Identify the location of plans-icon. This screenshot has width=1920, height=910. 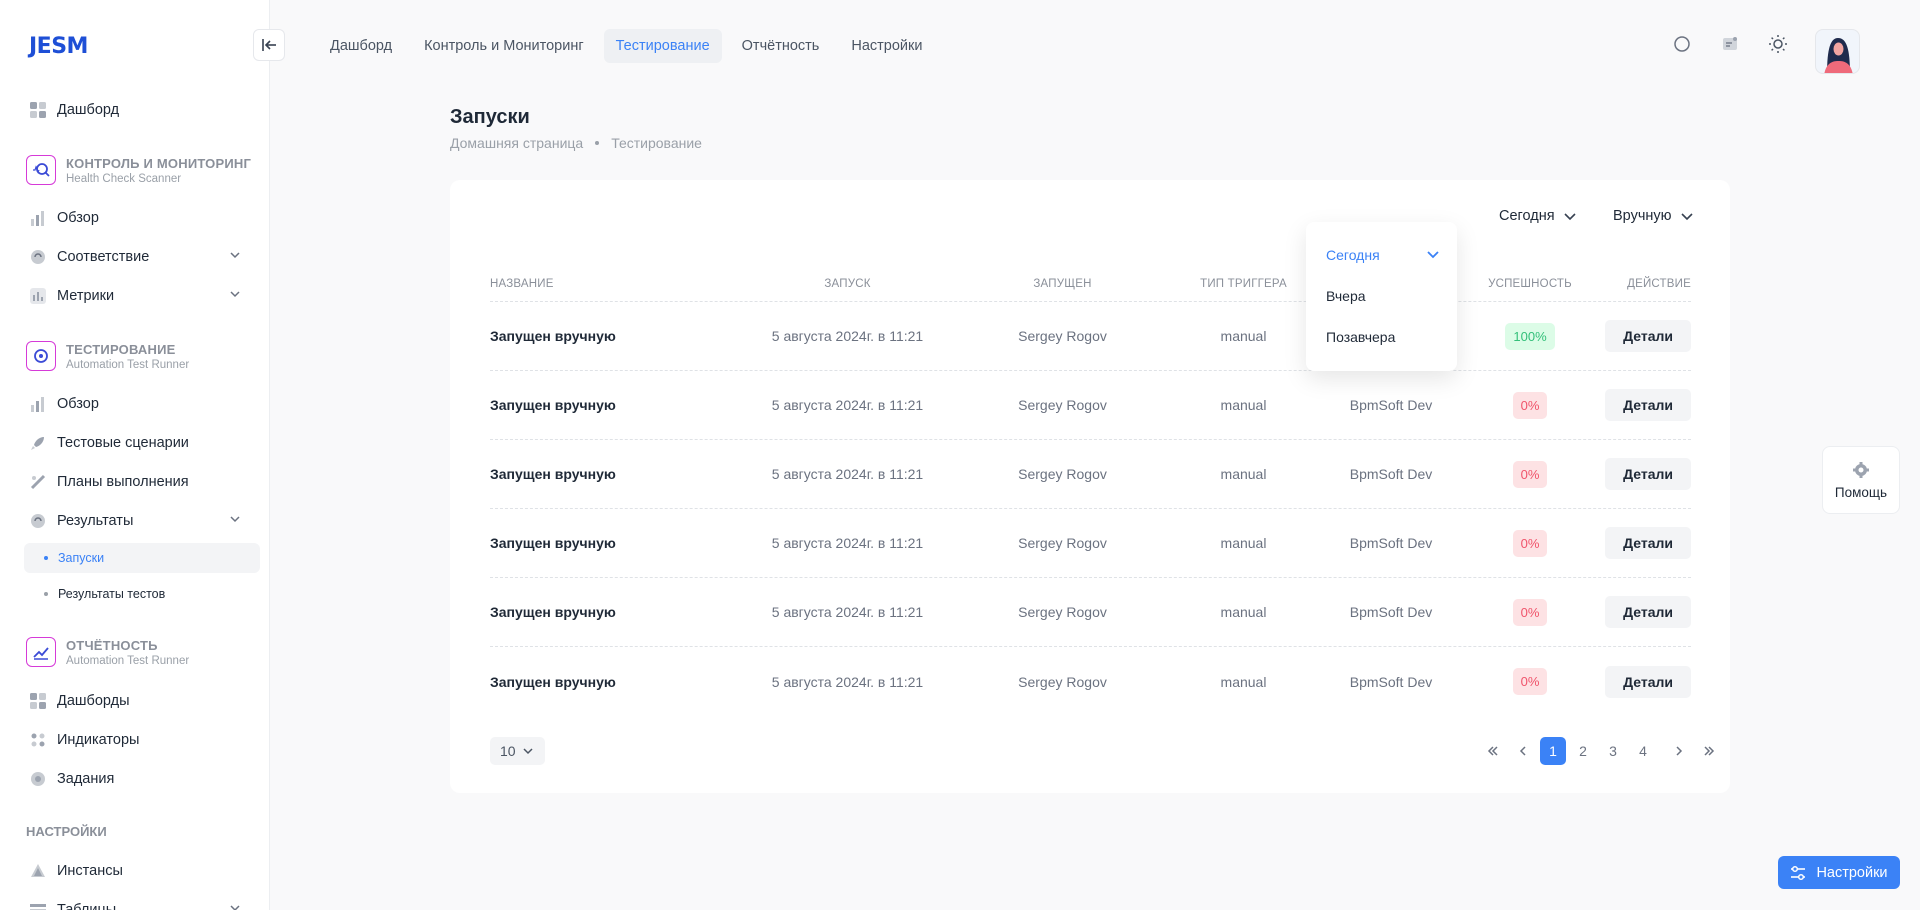
(38, 482).